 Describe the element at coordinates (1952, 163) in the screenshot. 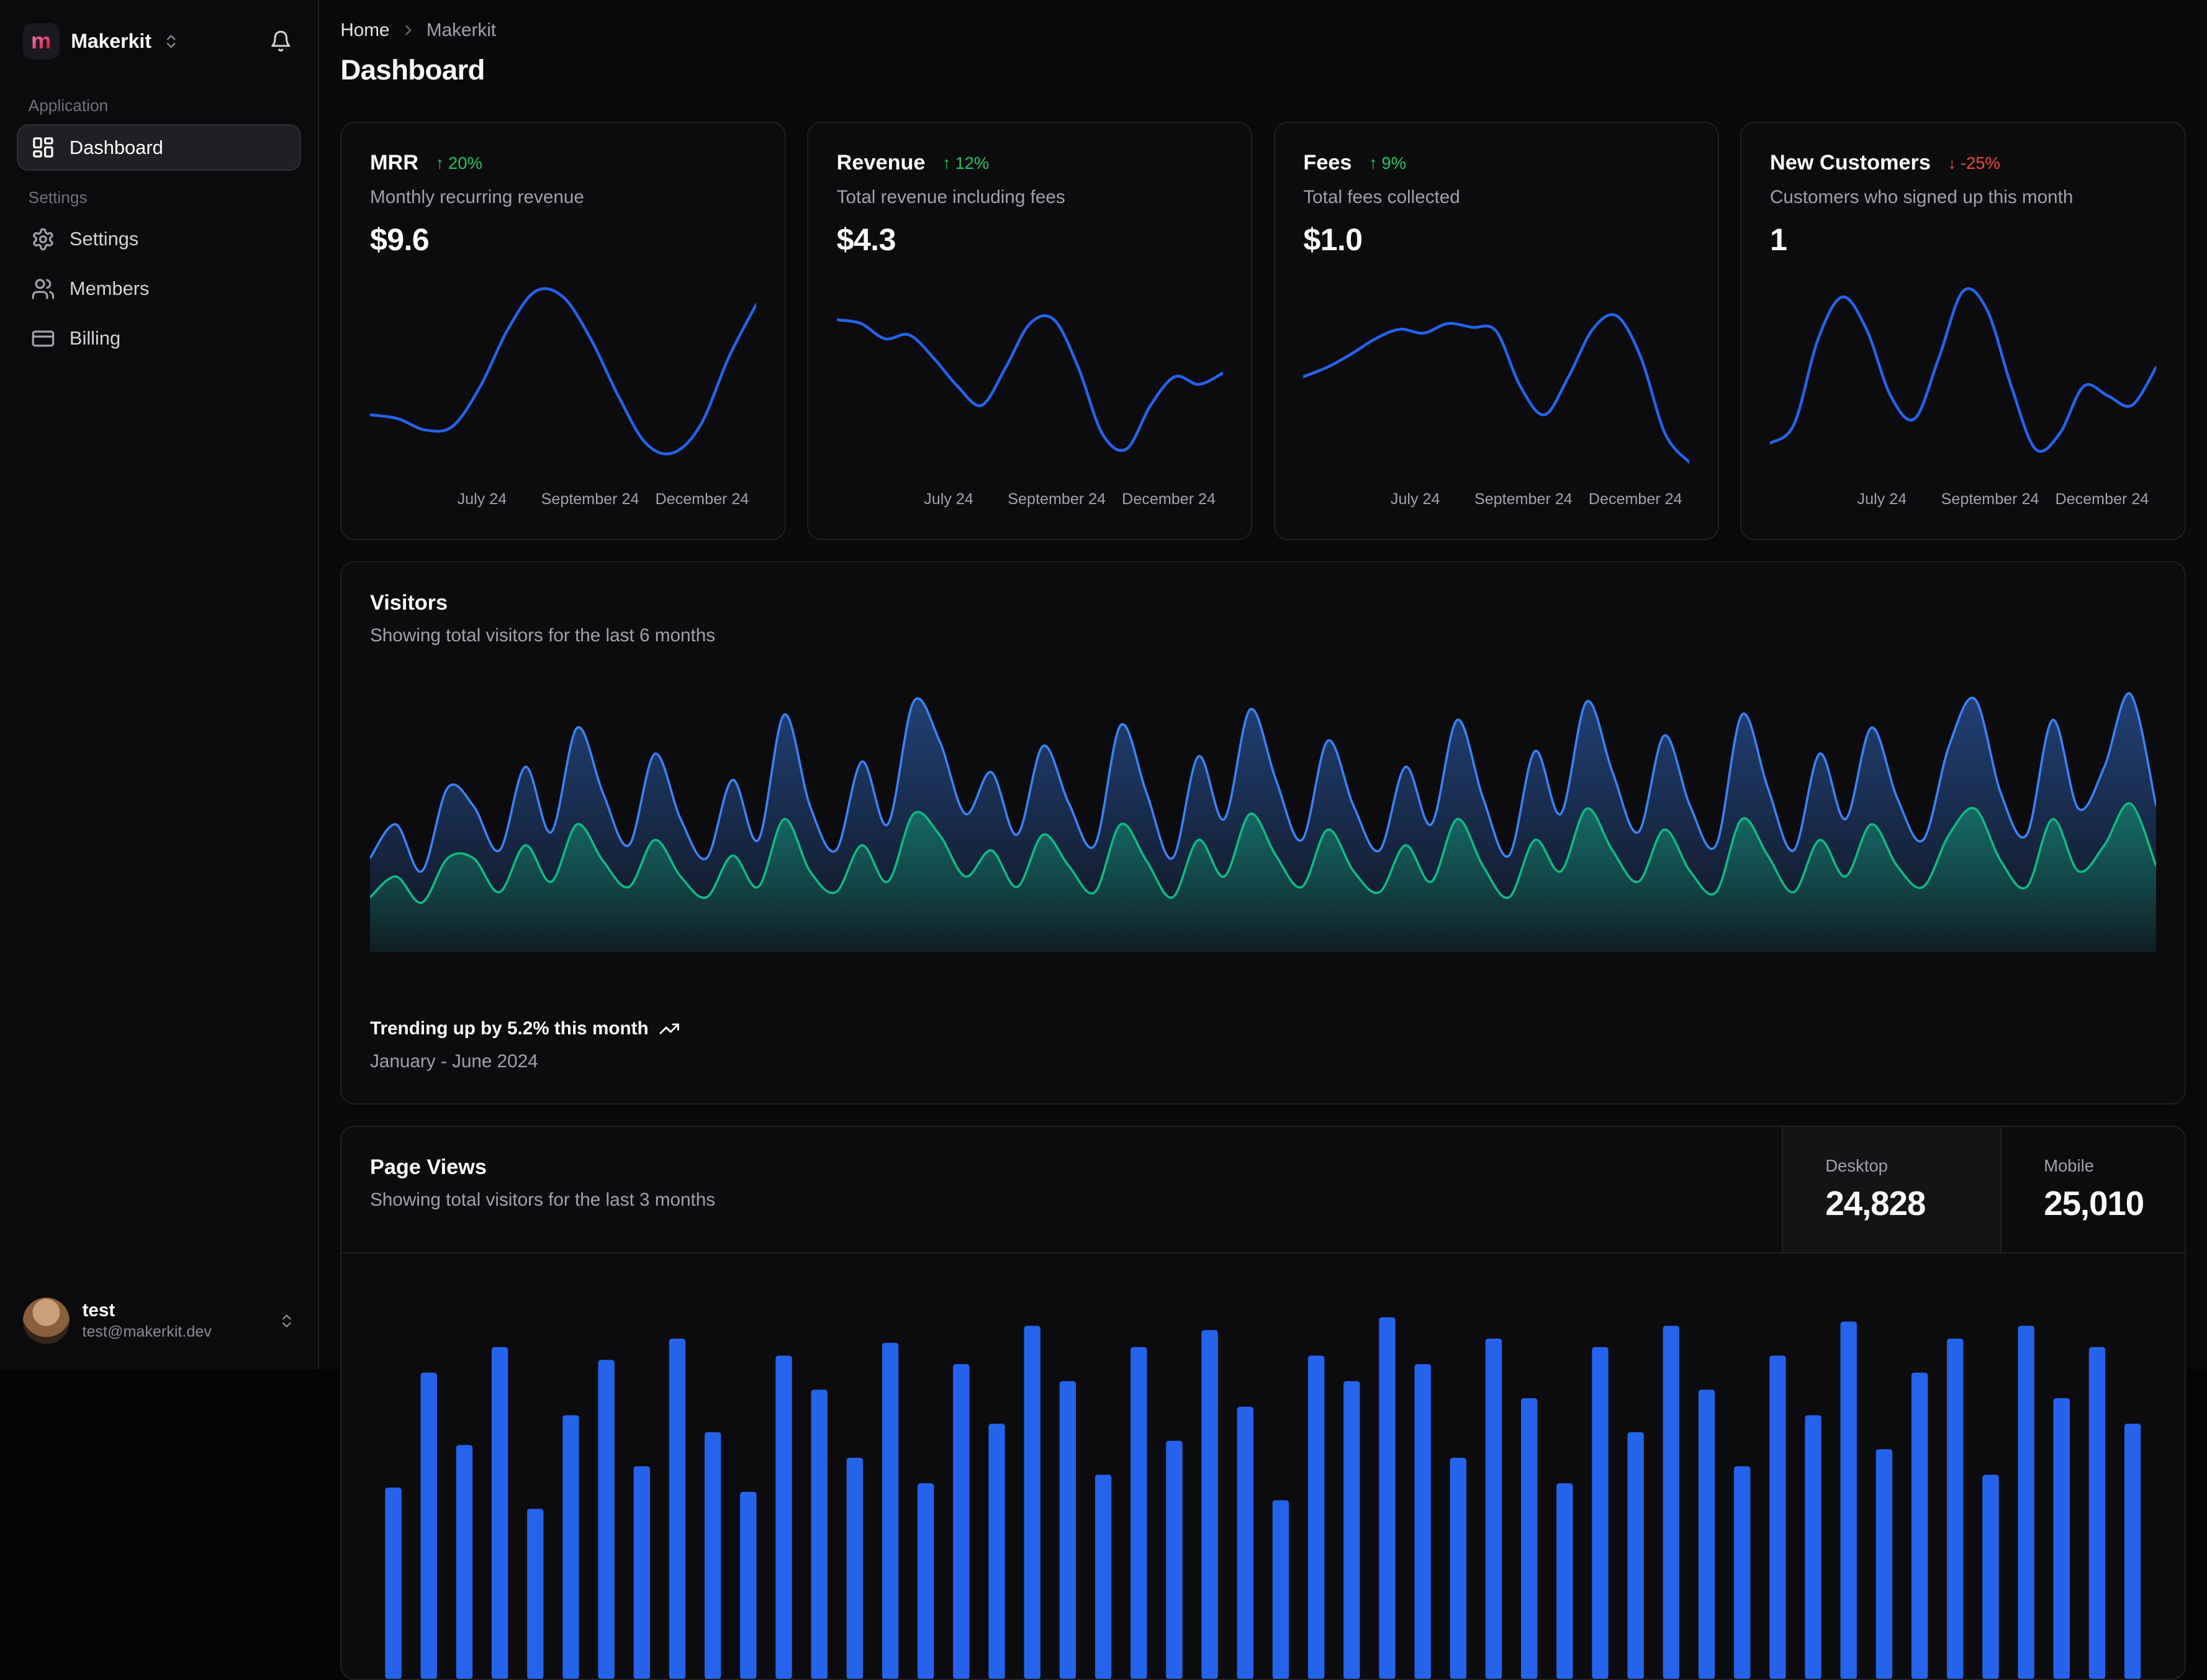

I see `trend-down-arrow-icon: ↓` at that location.